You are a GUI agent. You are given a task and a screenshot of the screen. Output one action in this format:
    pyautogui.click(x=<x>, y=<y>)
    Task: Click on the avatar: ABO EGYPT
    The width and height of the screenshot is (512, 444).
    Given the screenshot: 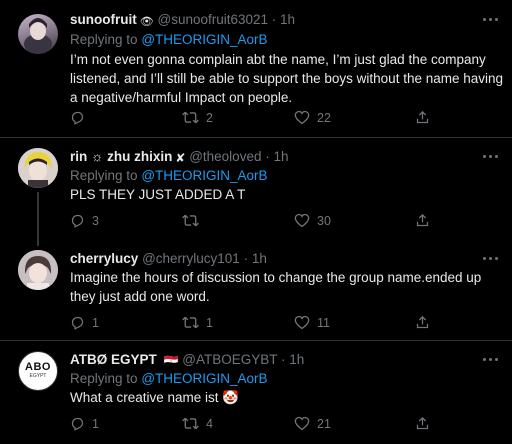 What is the action you would take?
    pyautogui.click(x=38, y=371)
    